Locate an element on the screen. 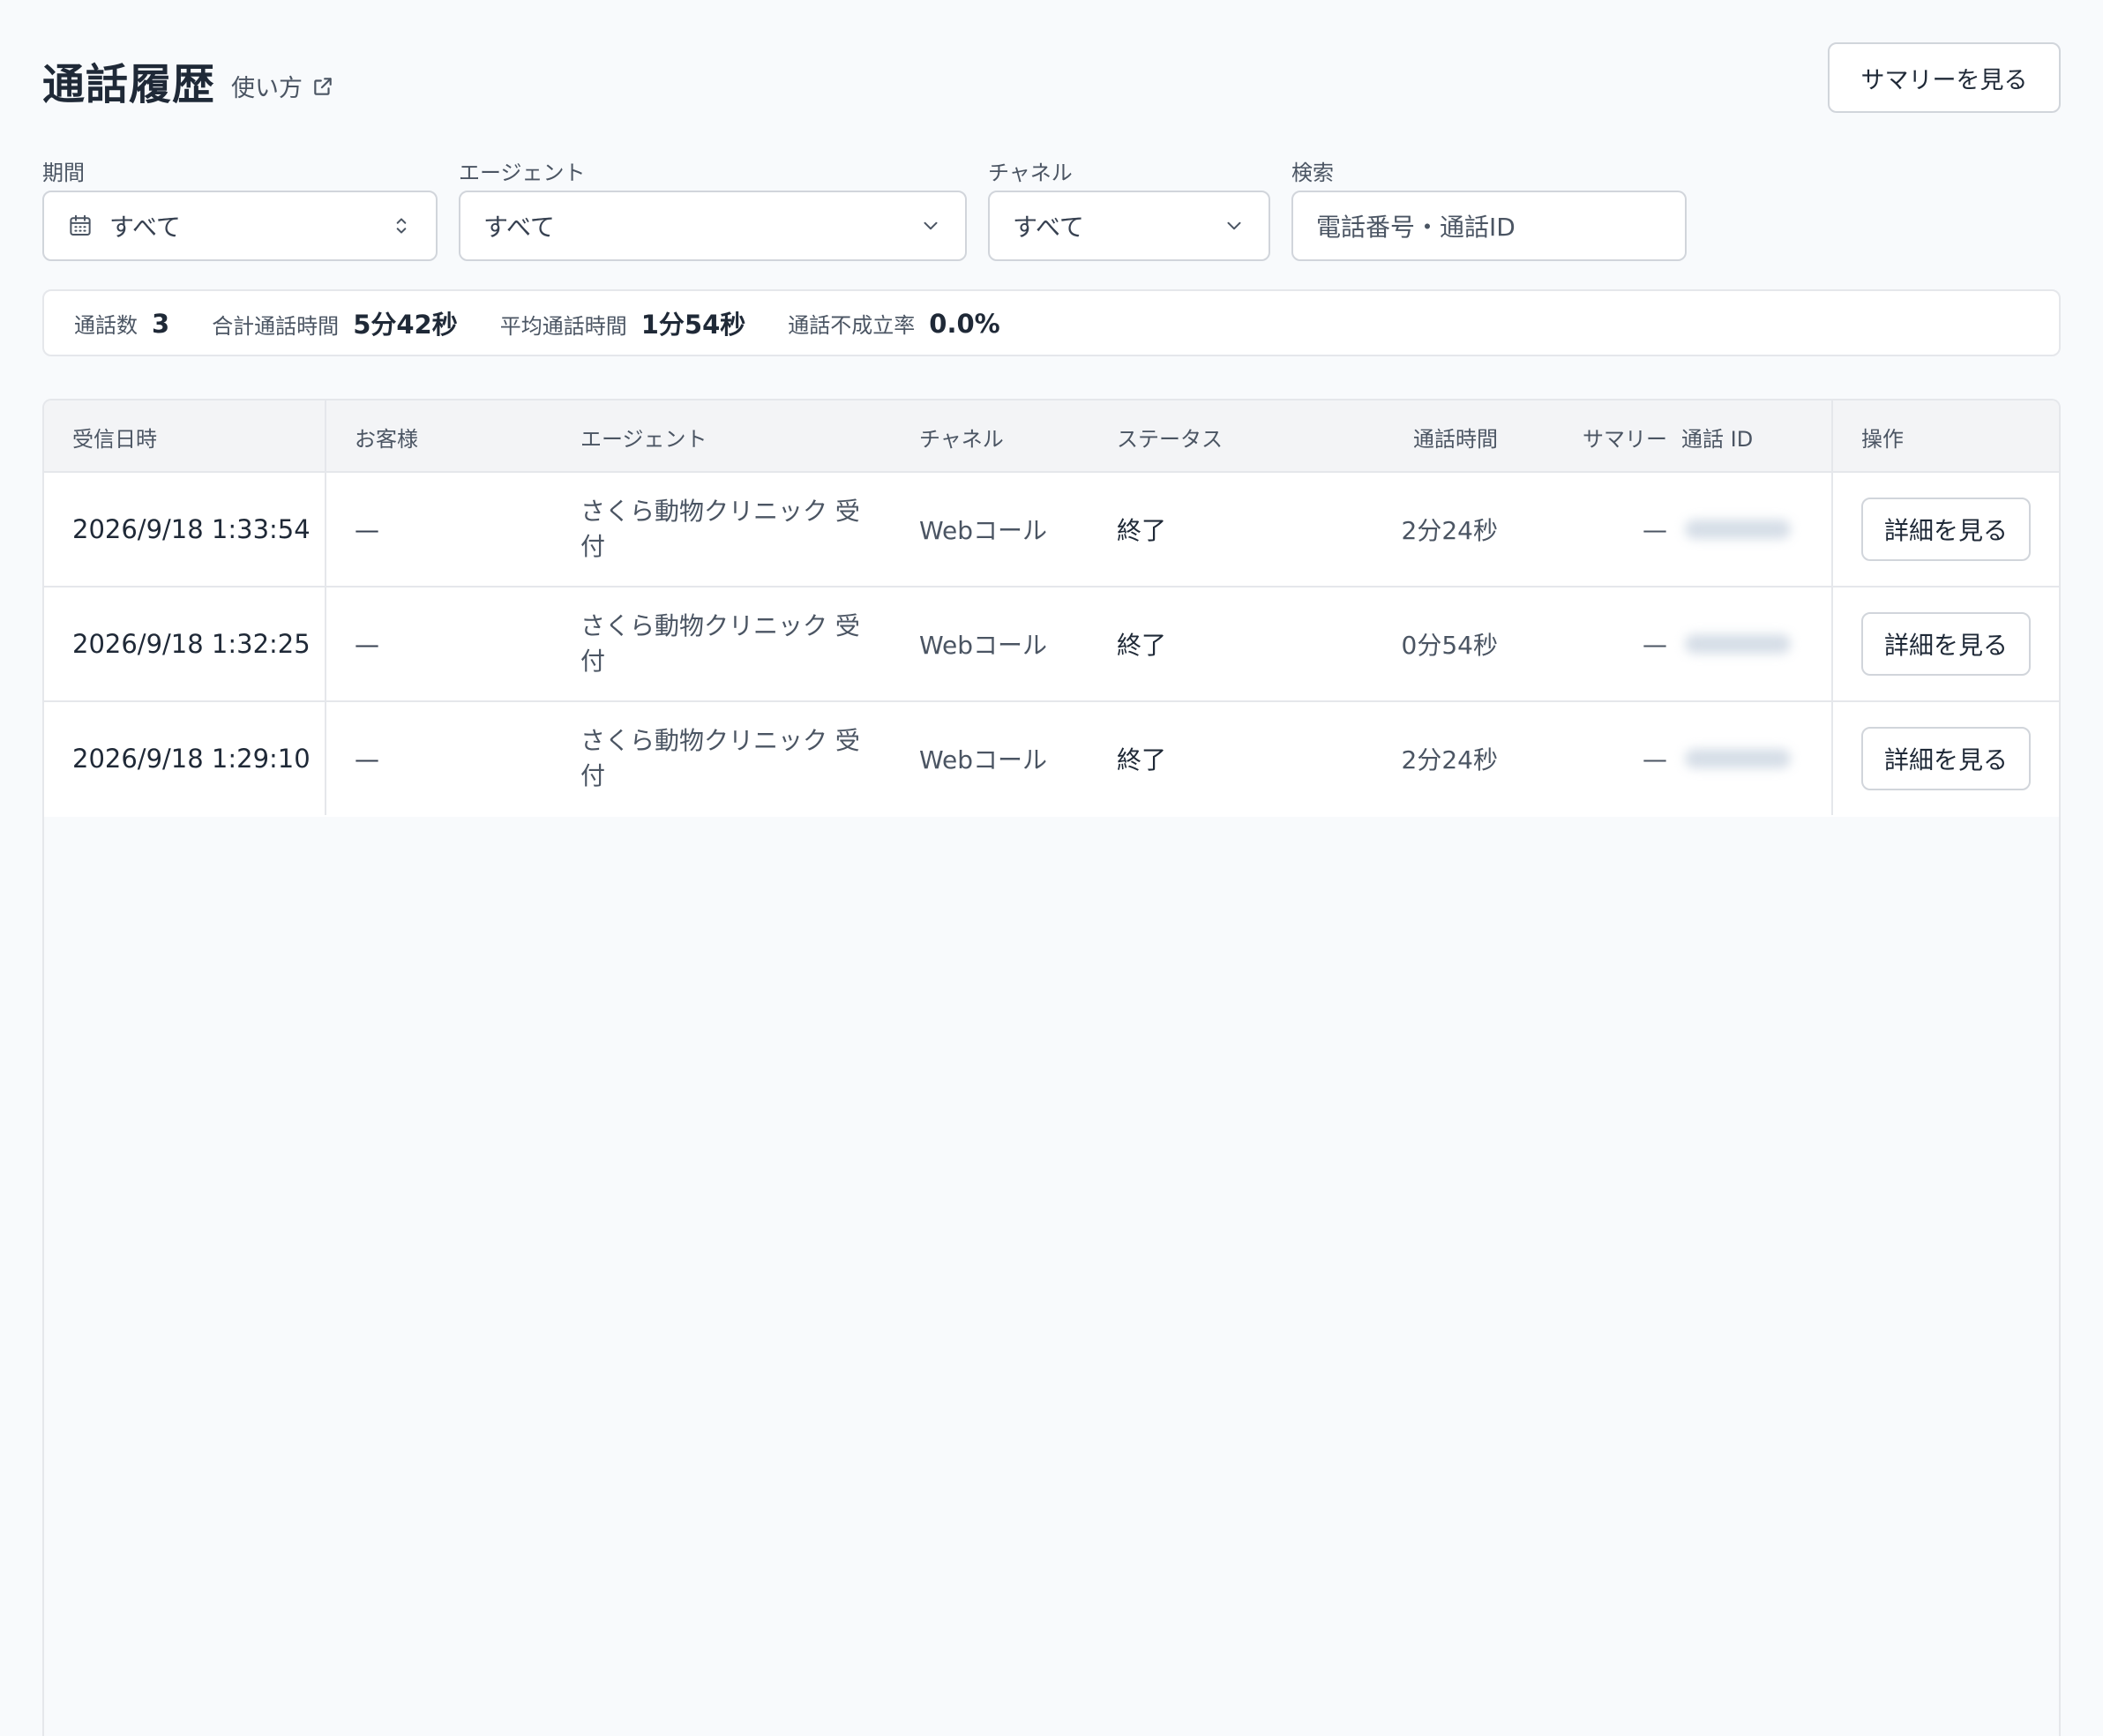  stat-value: 5分42秒 is located at coordinates (405, 325).